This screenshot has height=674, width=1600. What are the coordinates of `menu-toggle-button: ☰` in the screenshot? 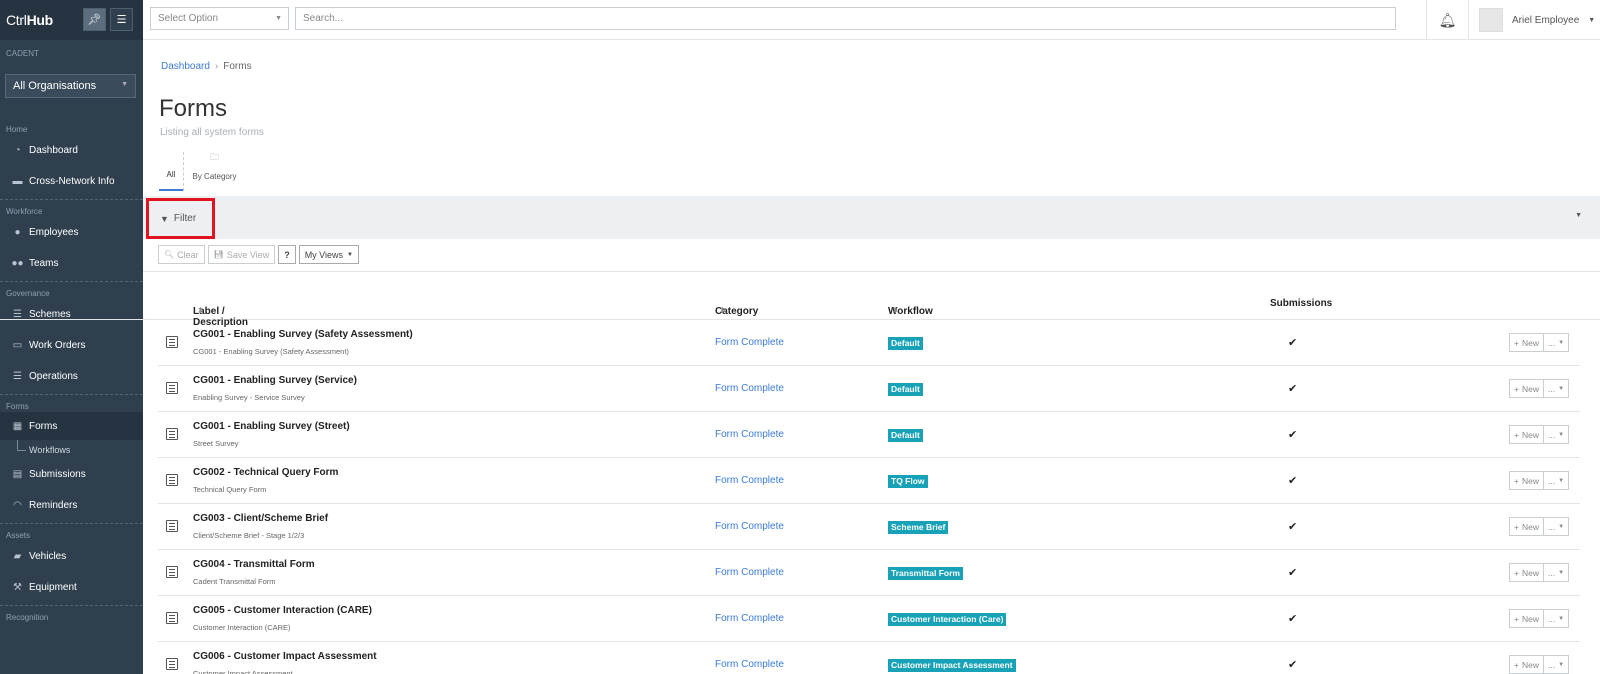 It's located at (121, 19).